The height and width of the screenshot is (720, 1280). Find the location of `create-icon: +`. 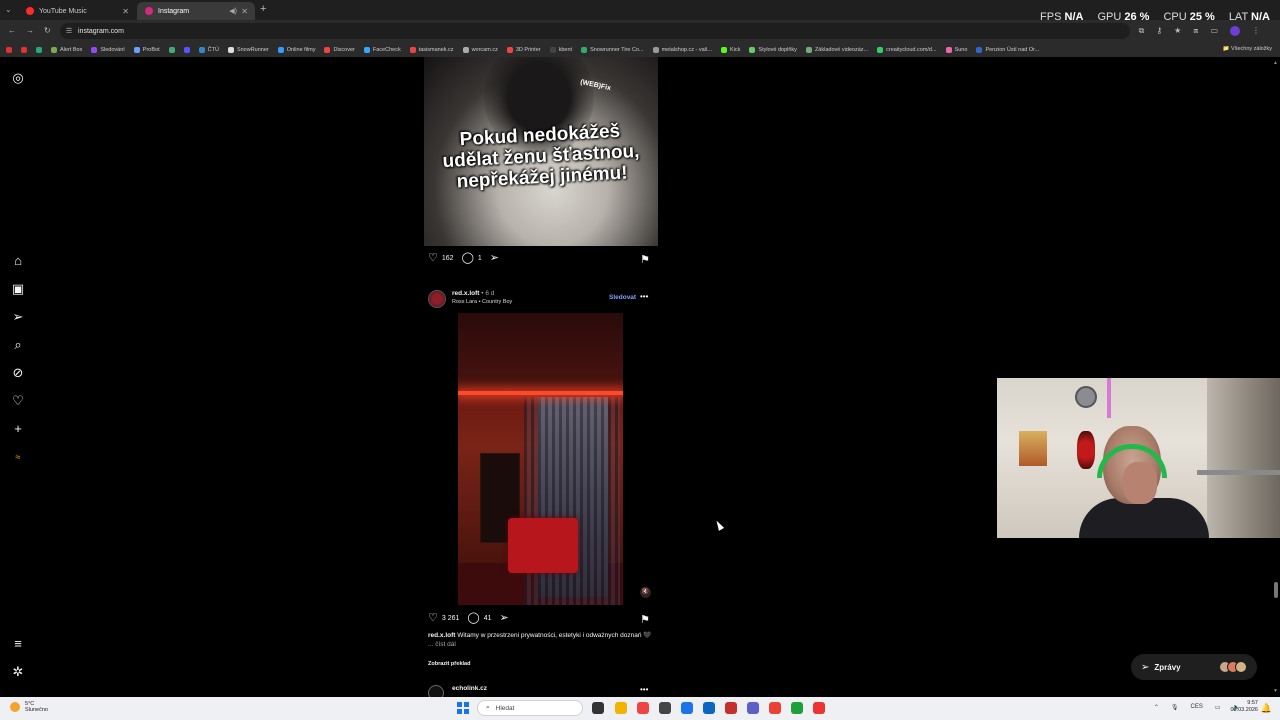

create-icon: + is located at coordinates (18, 429).